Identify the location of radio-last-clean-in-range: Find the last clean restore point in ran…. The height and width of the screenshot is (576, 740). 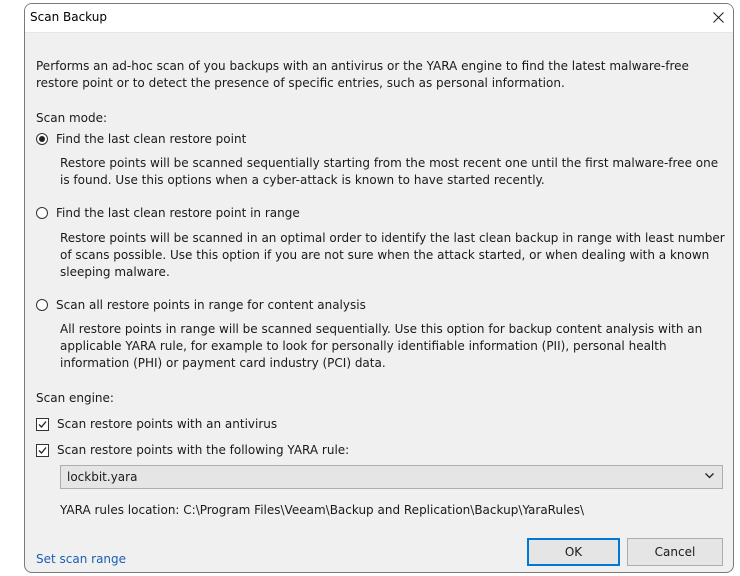
(168, 213).